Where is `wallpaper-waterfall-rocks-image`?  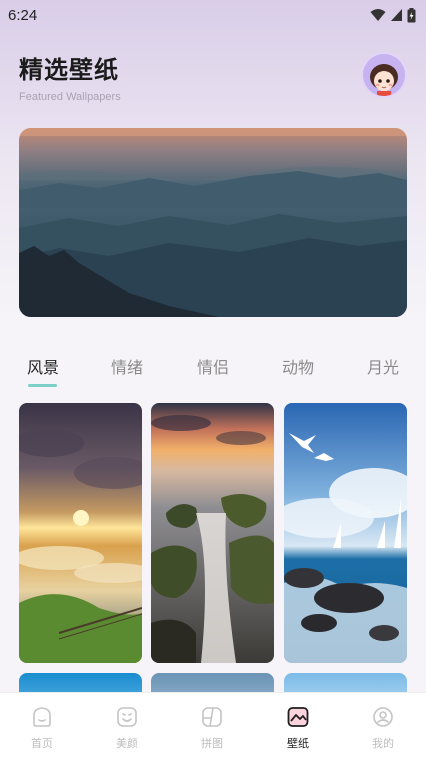
wallpaper-waterfall-rocks-image is located at coordinates (212, 533).